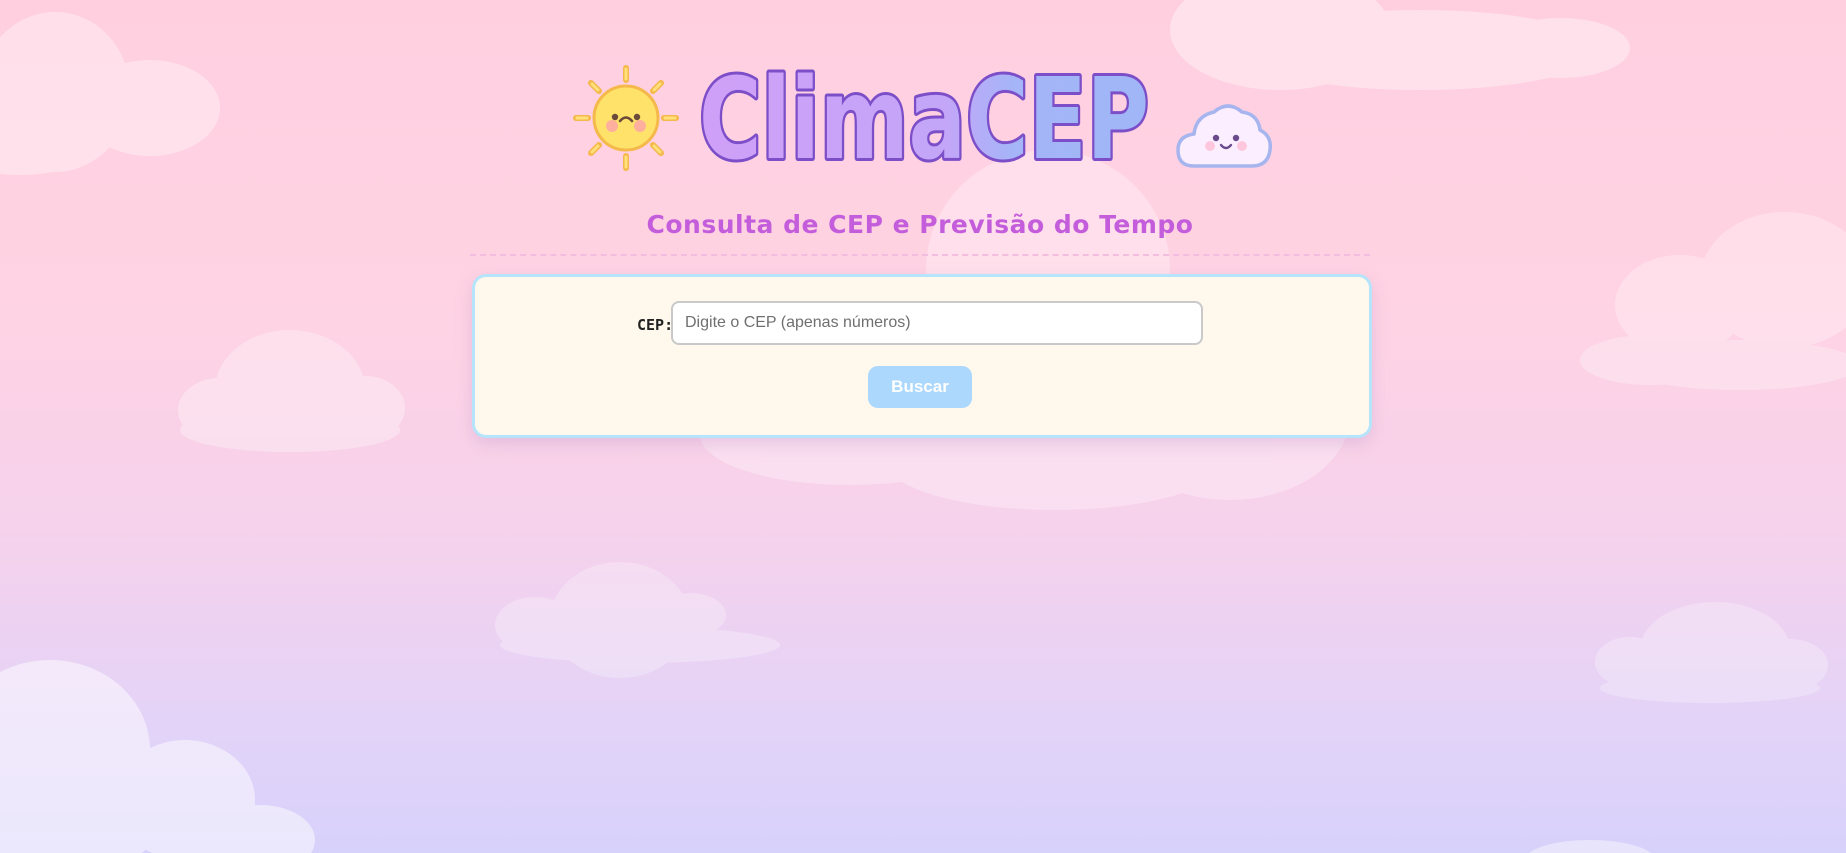 This screenshot has height=853, width=1846. What do you see at coordinates (655, 325) in the screenshot?
I see `cep-label: CEP:` at bounding box center [655, 325].